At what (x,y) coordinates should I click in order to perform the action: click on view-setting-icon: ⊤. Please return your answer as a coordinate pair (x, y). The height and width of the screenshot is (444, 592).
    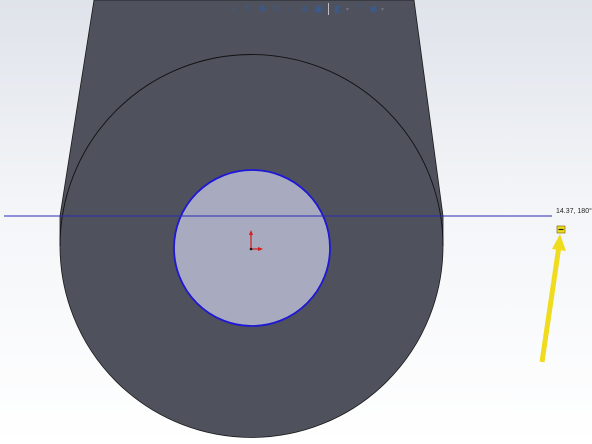
    Looking at the image, I should click on (359, 9).